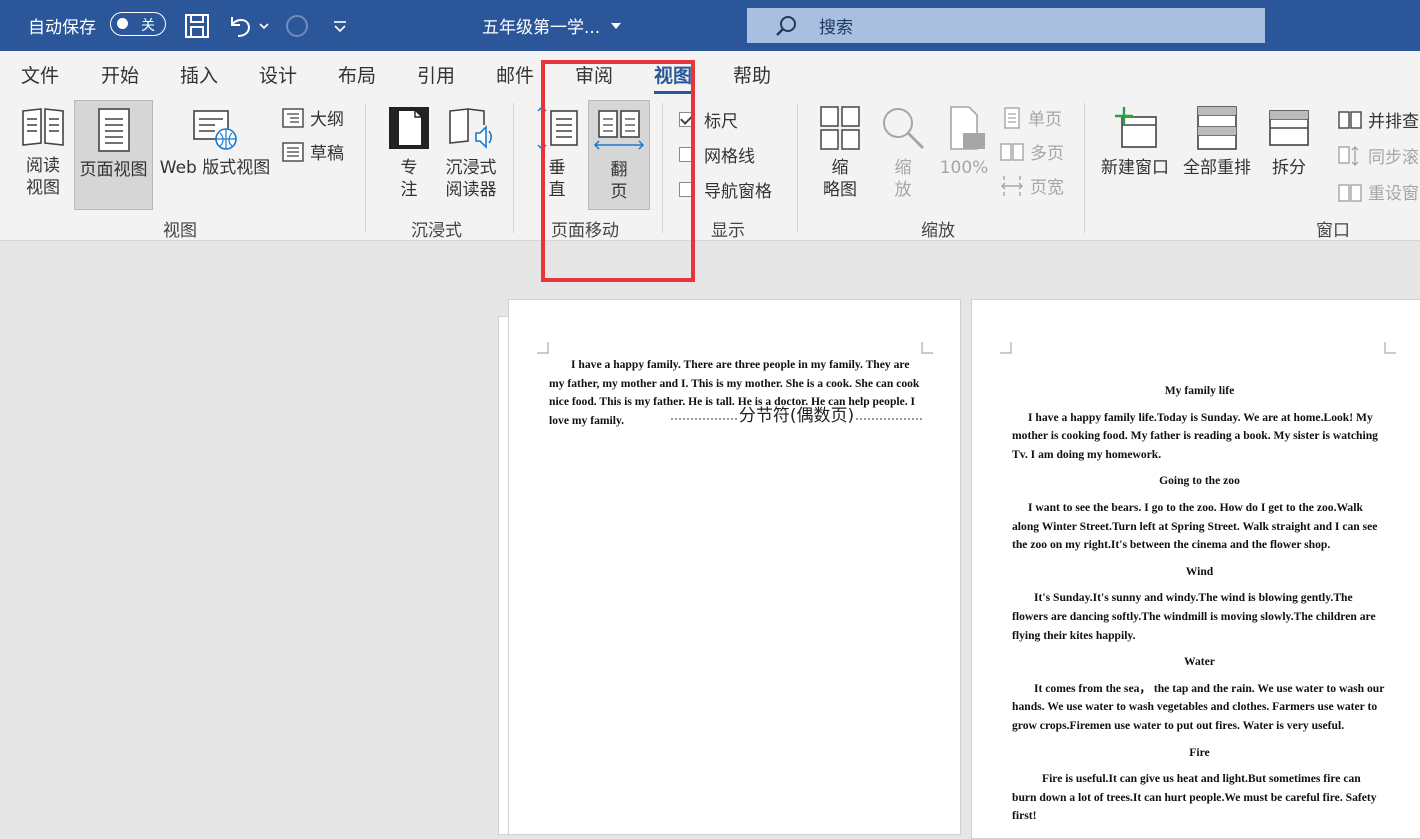  Describe the element at coordinates (62, 28) in the screenshot. I see `autosave-label: 自动保存` at that location.